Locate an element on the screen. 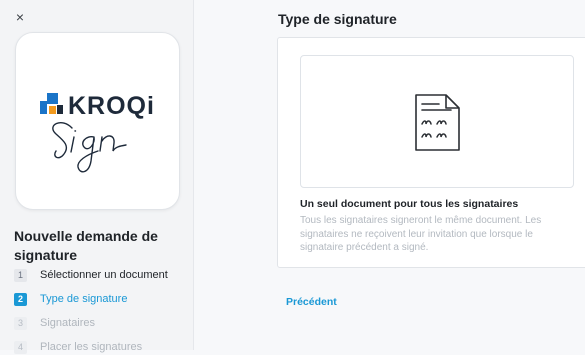 Image resolution: width=585 pixels, height=355 pixels. step-number: 1 is located at coordinates (20, 275).